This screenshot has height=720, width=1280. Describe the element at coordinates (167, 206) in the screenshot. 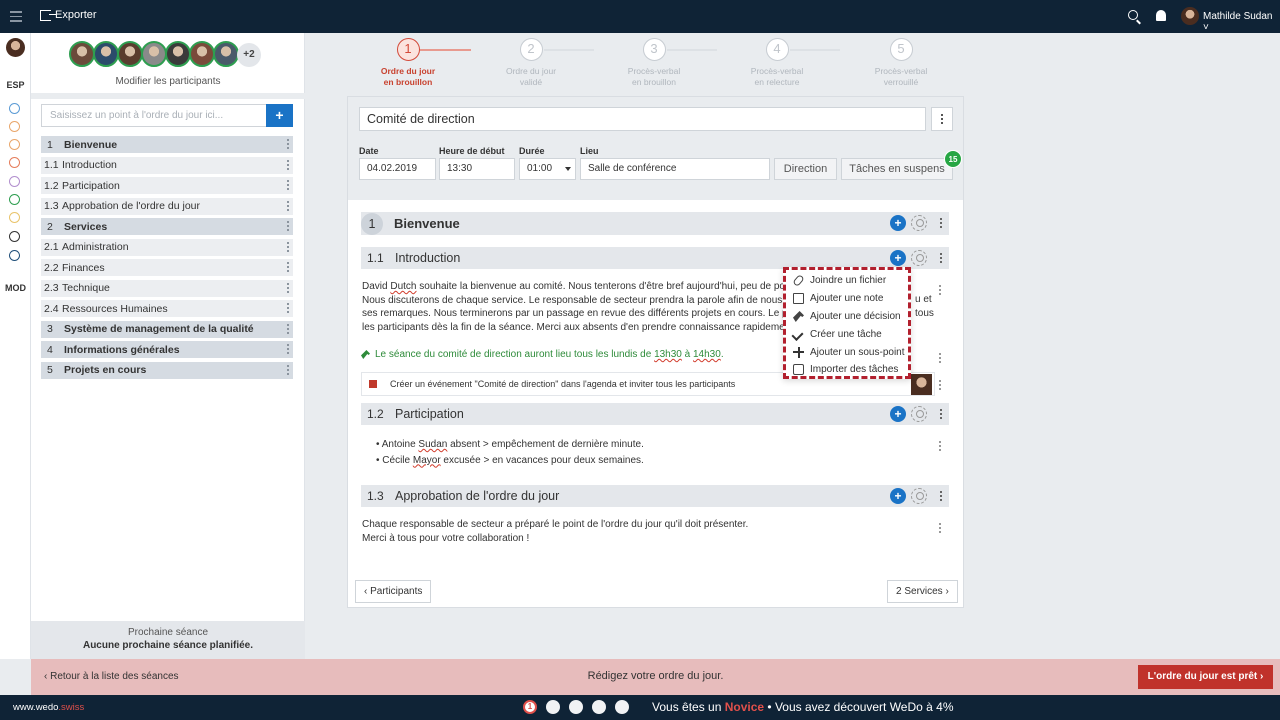

I see `agenda-item: 1.3 Approbation de l'ordre du jour` at that location.